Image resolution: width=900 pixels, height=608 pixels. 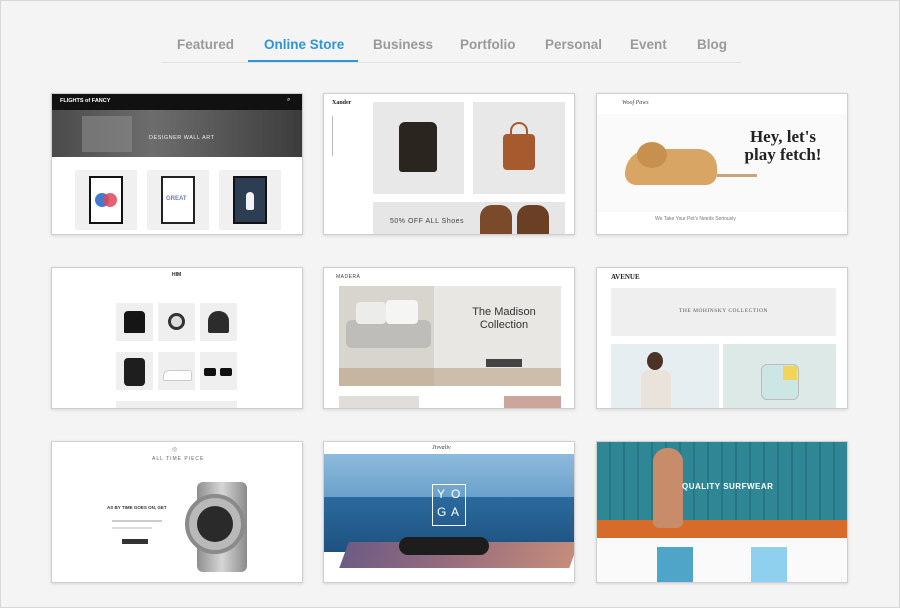 What do you see at coordinates (488, 44) in the screenshot?
I see `tab-portfolio: Portfolio` at bounding box center [488, 44].